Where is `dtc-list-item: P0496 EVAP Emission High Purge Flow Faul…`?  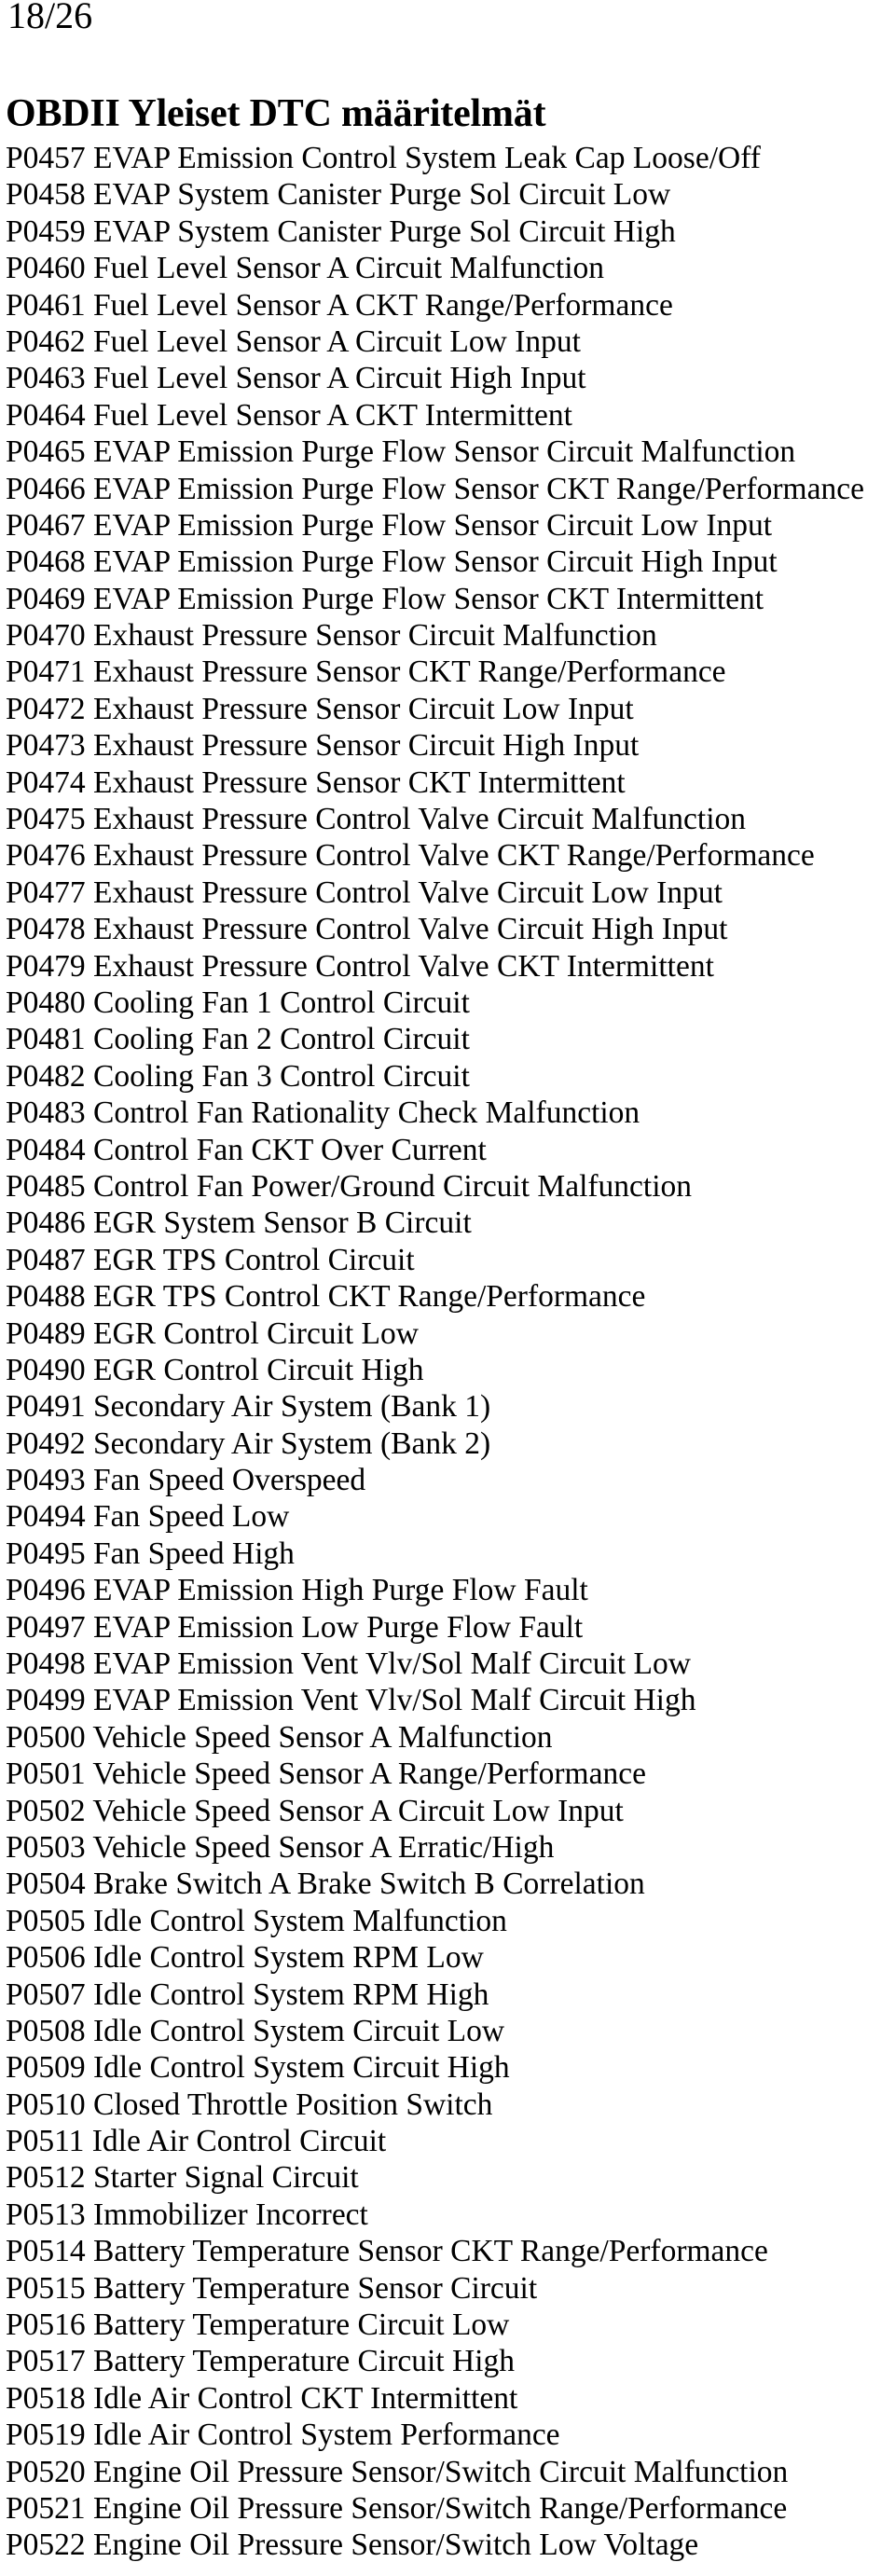 dtc-list-item: P0496 EVAP Emission High Purge Flow Faul… is located at coordinates (435, 1590).